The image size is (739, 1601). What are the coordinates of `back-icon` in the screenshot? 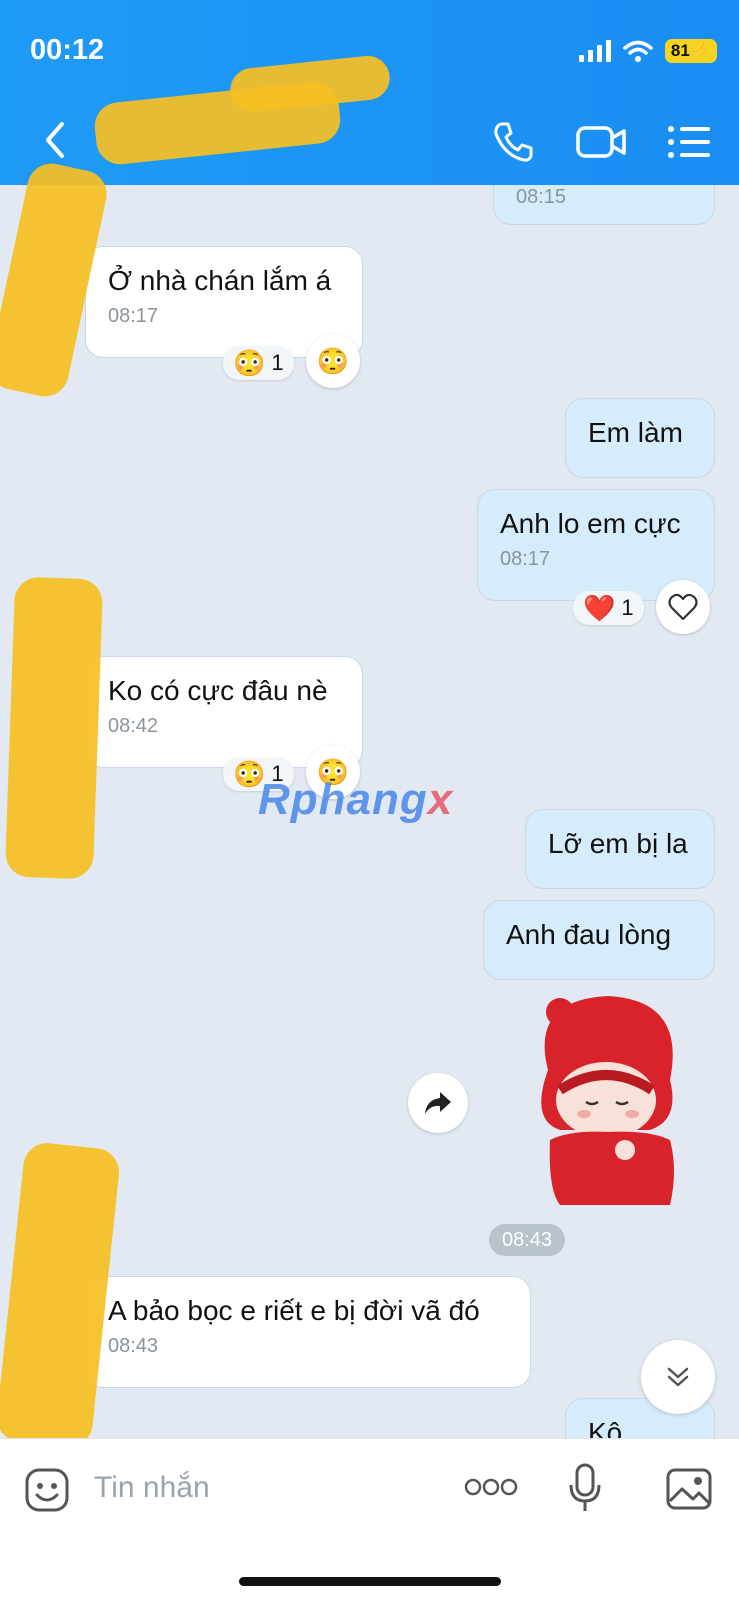 It's located at (55, 140).